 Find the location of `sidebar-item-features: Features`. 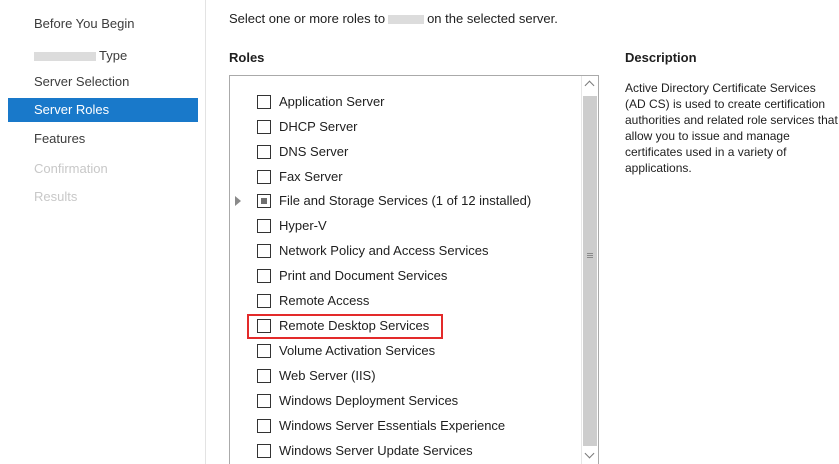

sidebar-item-features: Features is located at coordinates (103, 139).